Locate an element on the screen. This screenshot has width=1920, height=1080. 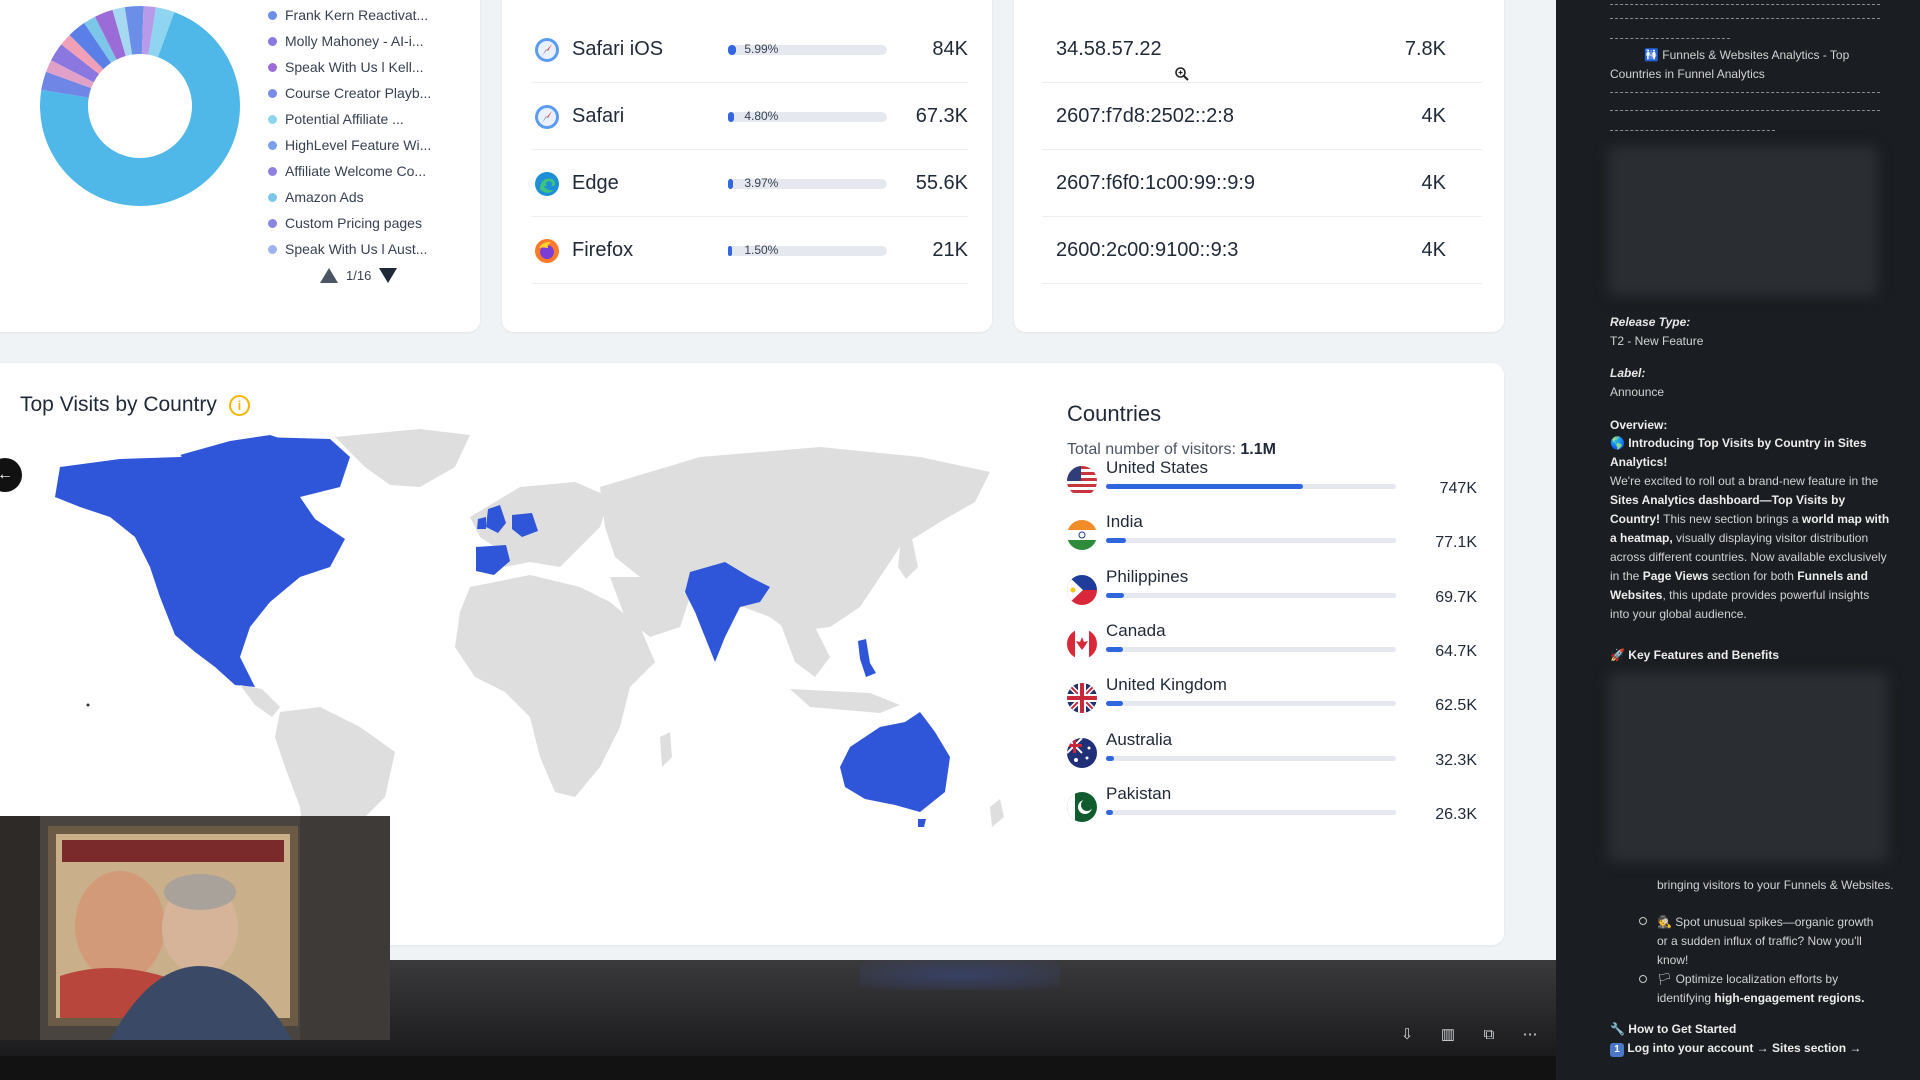
country-row: United States 747K is located at coordinates (1272, 486).